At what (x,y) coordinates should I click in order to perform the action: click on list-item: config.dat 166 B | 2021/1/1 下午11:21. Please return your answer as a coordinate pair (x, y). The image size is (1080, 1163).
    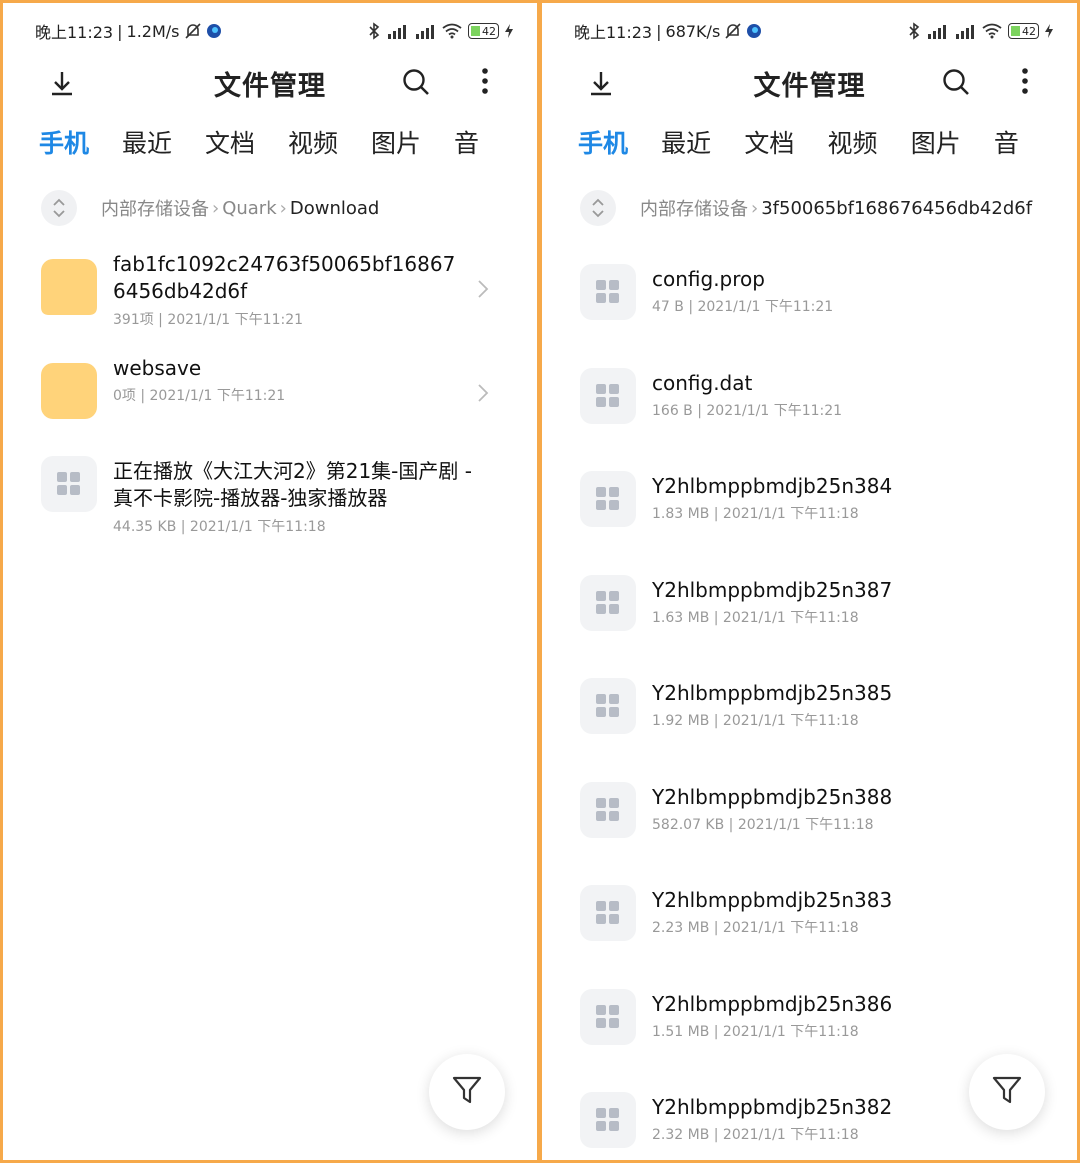
    Looking at the image, I should click on (809, 414).